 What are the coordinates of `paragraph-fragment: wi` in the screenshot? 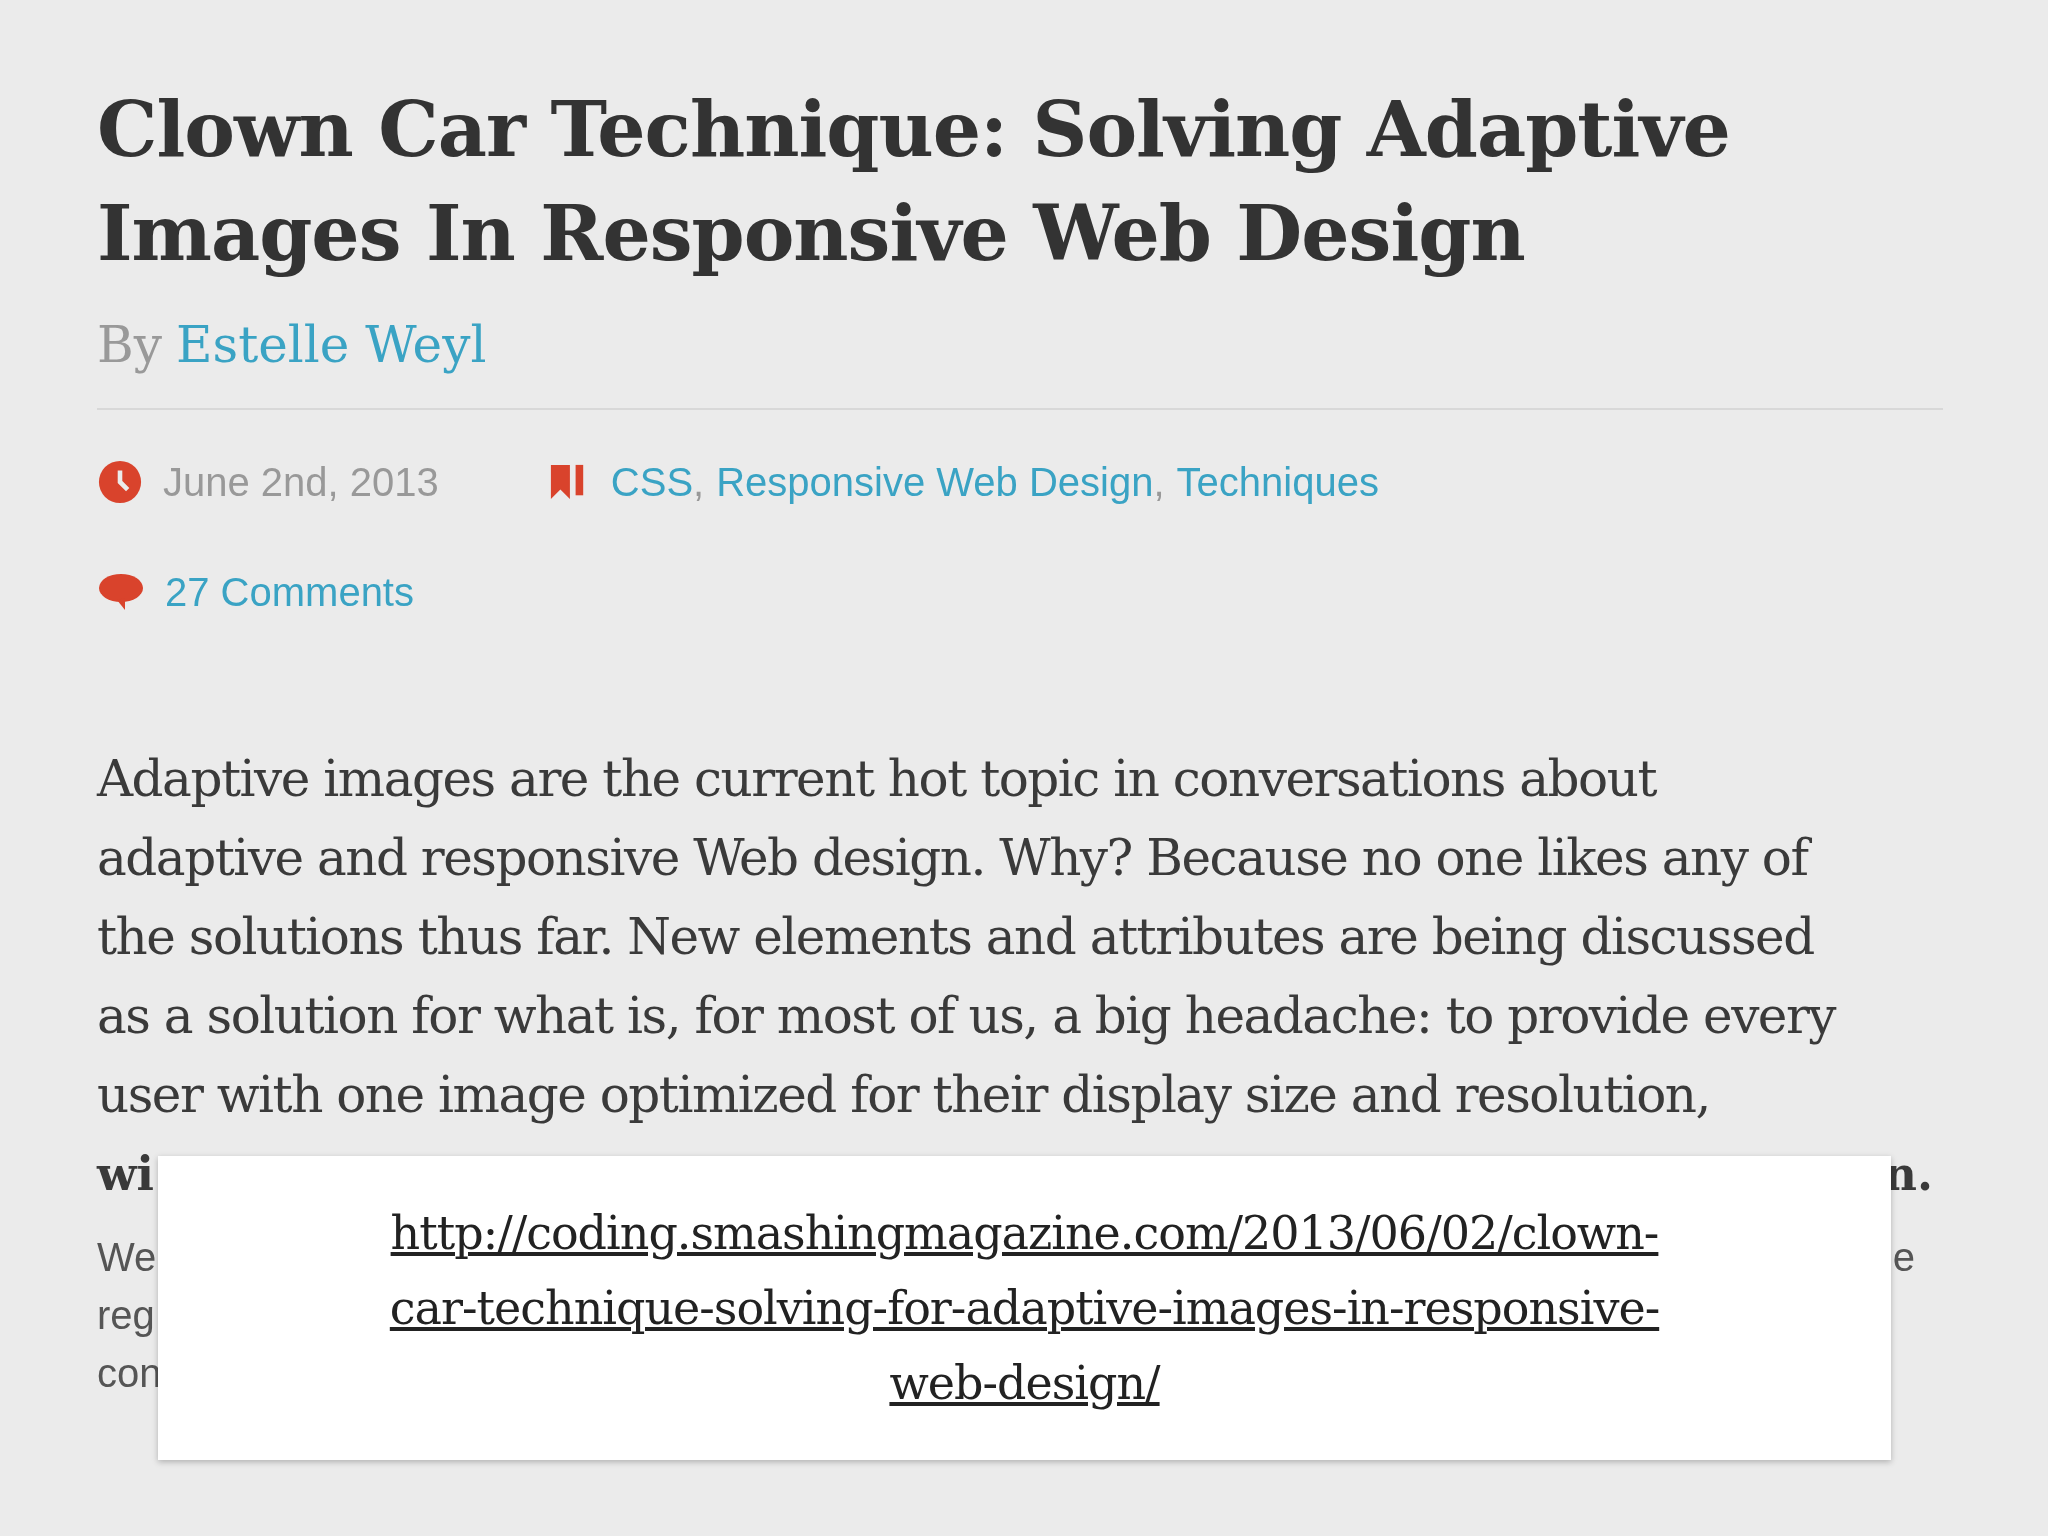 It's located at (126, 1174).